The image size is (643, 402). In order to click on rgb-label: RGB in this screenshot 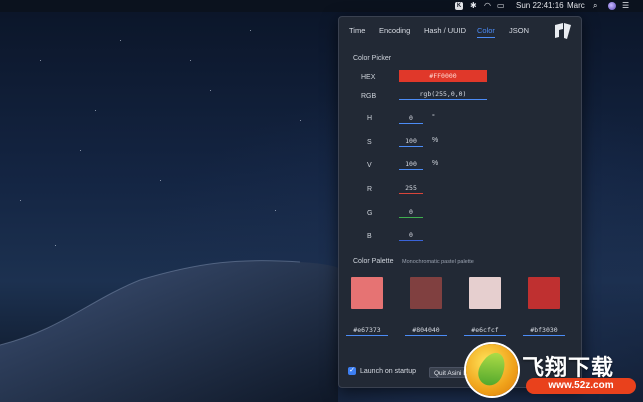, I will do `click(369, 96)`.